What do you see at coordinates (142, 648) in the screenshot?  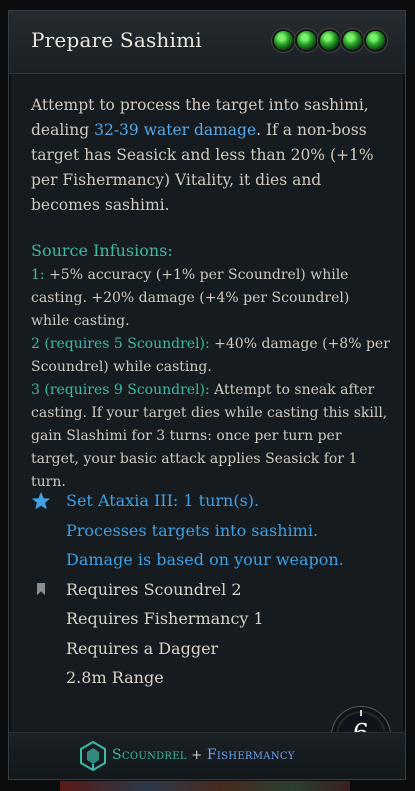 I see `requirement-text: Requires a Dagger` at bounding box center [142, 648].